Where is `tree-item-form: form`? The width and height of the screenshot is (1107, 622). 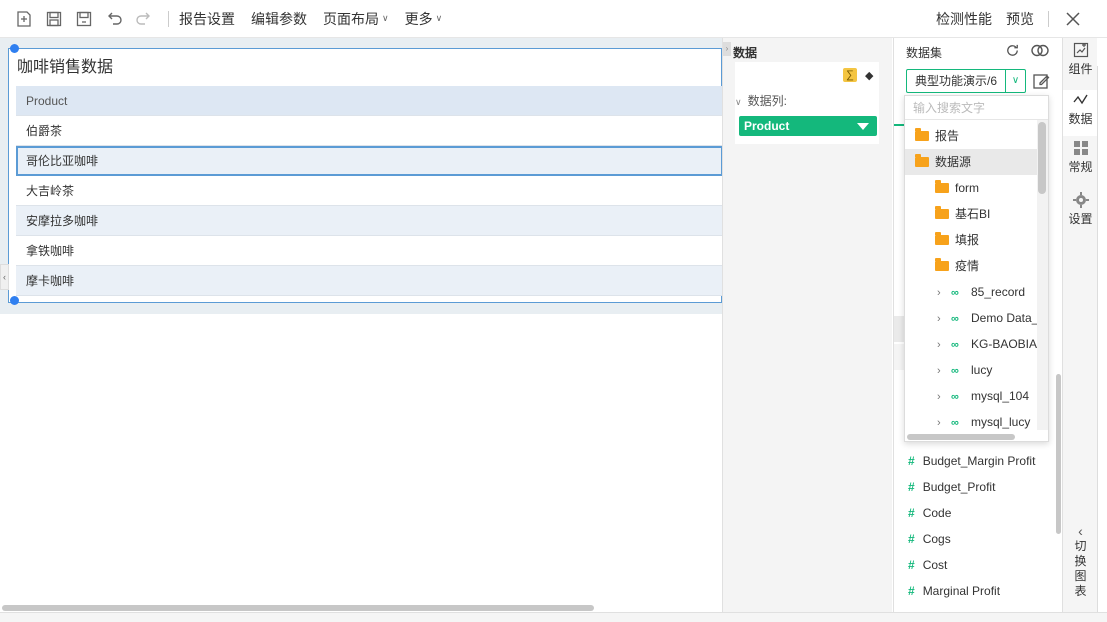
tree-item-form: form is located at coordinates (971, 188).